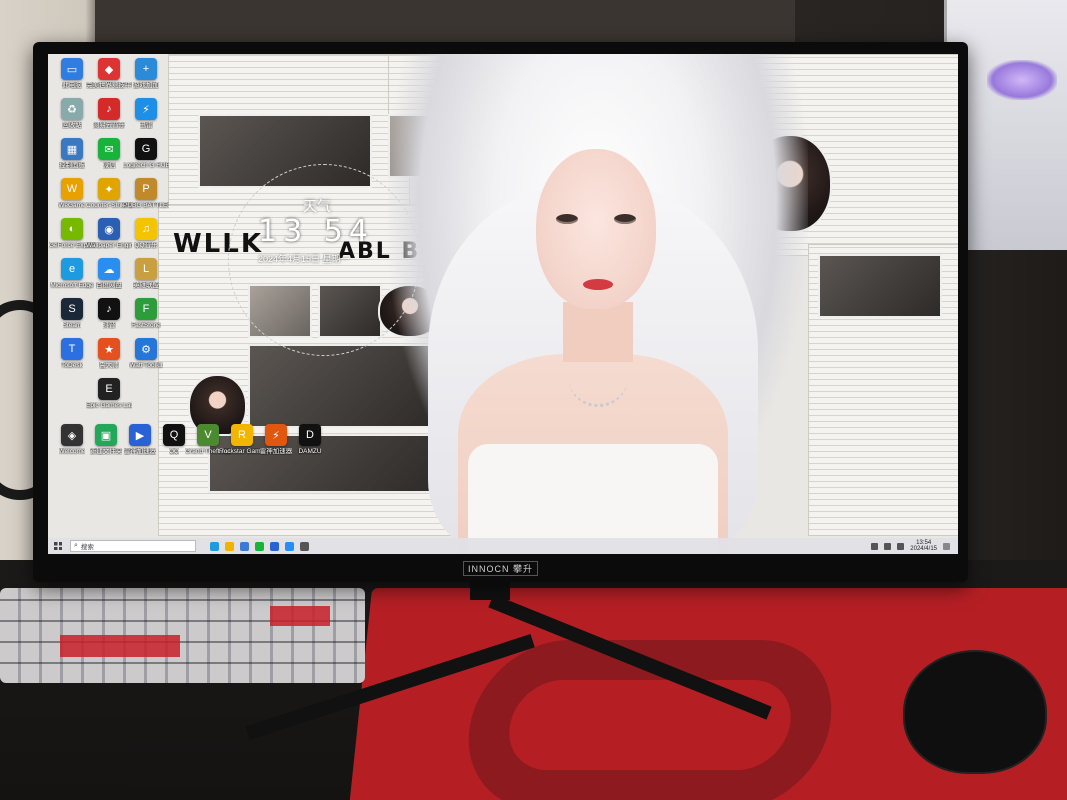 The height and width of the screenshot is (800, 1067). What do you see at coordinates (875, 546) in the screenshot?
I see `network-icon` at bounding box center [875, 546].